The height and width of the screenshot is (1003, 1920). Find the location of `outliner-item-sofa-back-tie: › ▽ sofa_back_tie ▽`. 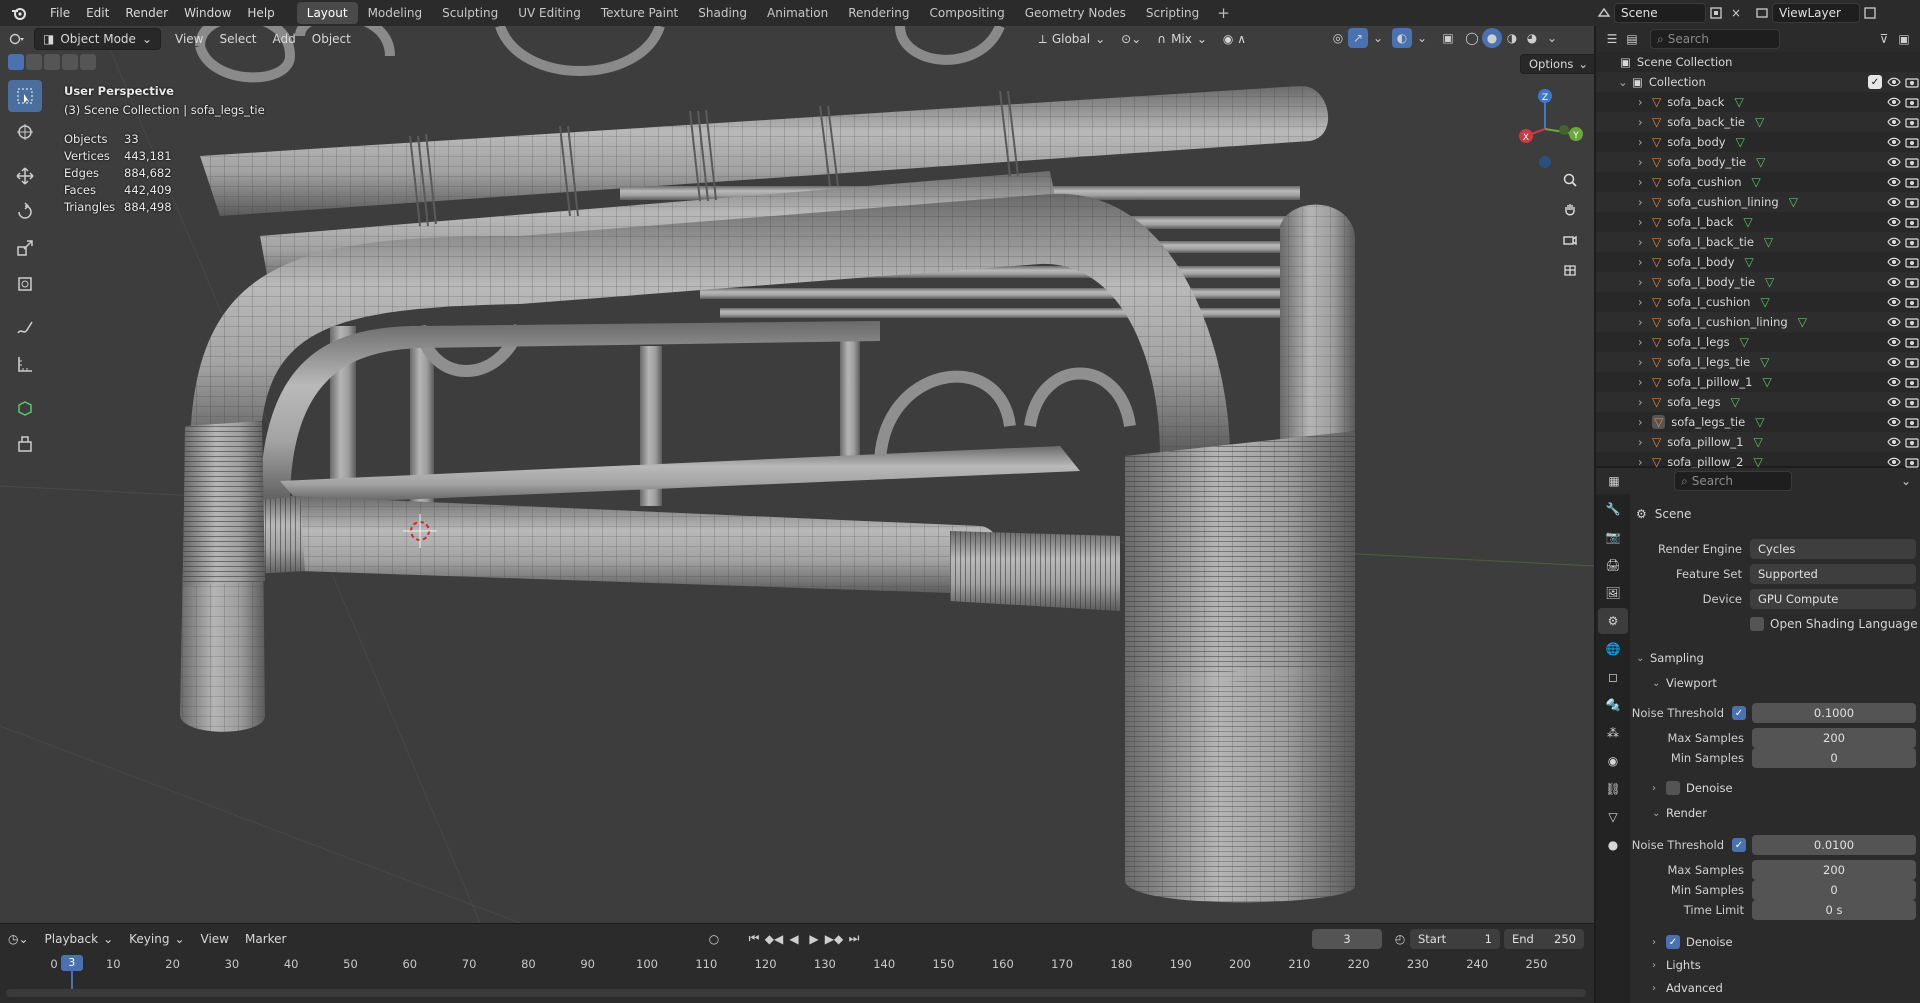

outliner-item-sofa-back-tie: › ▽ sofa_back_tie ▽ is located at coordinates (1758, 122).